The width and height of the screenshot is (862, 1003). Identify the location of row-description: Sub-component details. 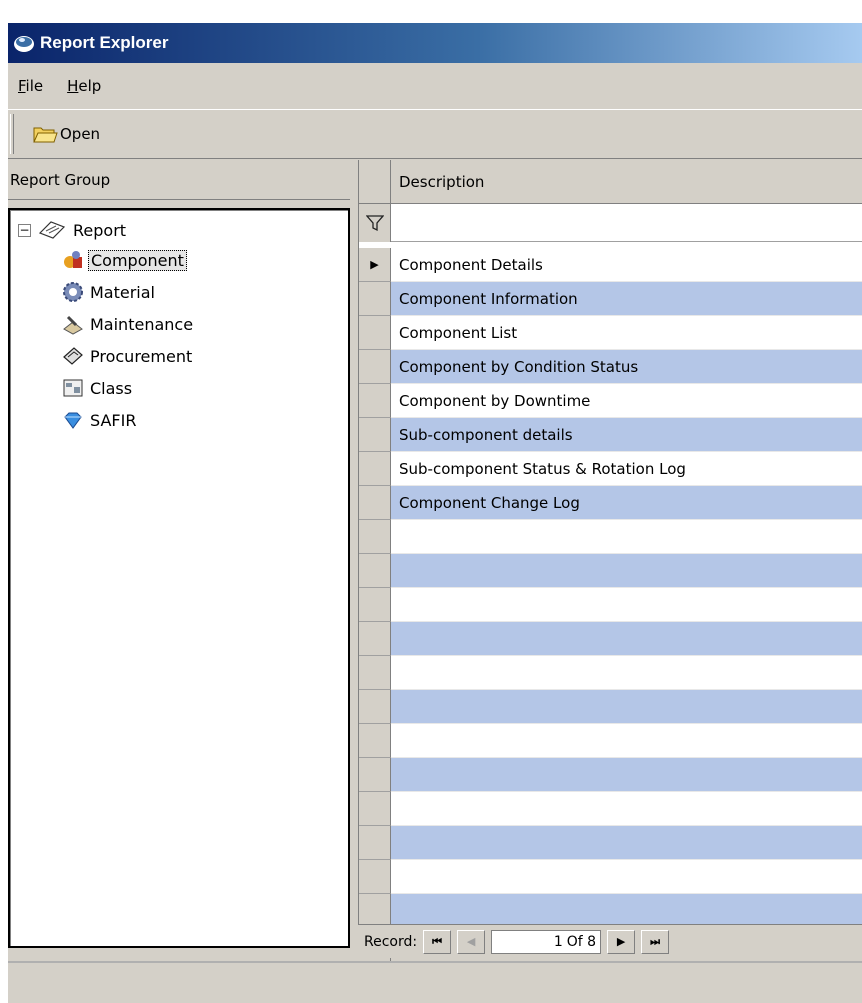
(626, 435).